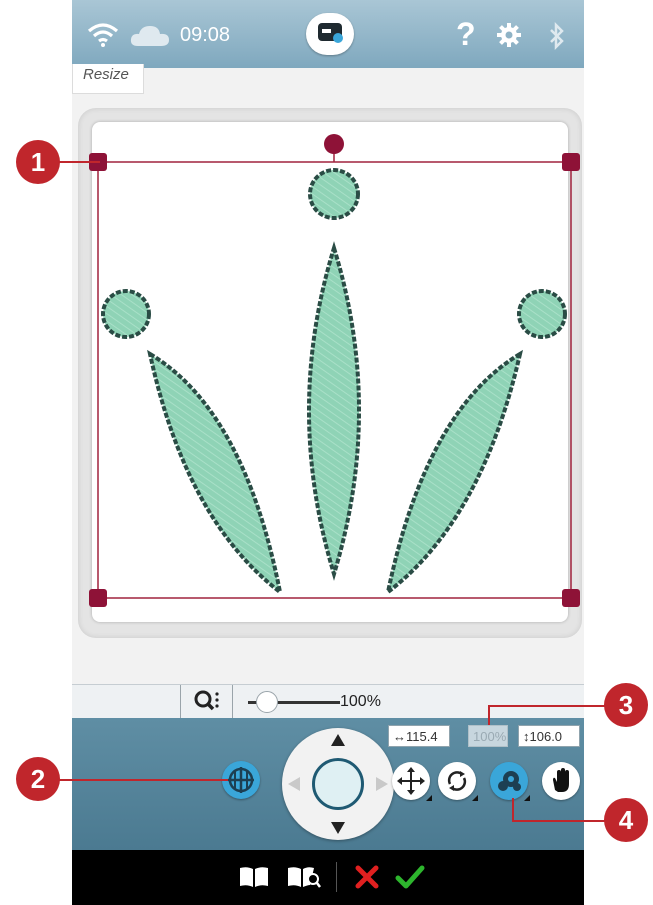  Describe the element at coordinates (626, 820) in the screenshot. I see `callout-4: 4` at that location.